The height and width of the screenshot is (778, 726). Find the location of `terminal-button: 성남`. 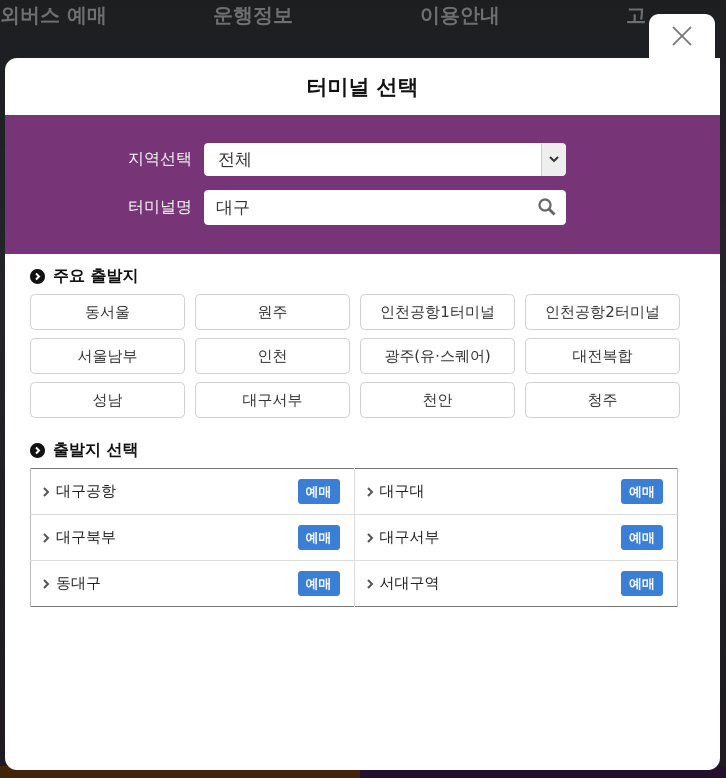

terminal-button: 성남 is located at coordinates (107, 400).